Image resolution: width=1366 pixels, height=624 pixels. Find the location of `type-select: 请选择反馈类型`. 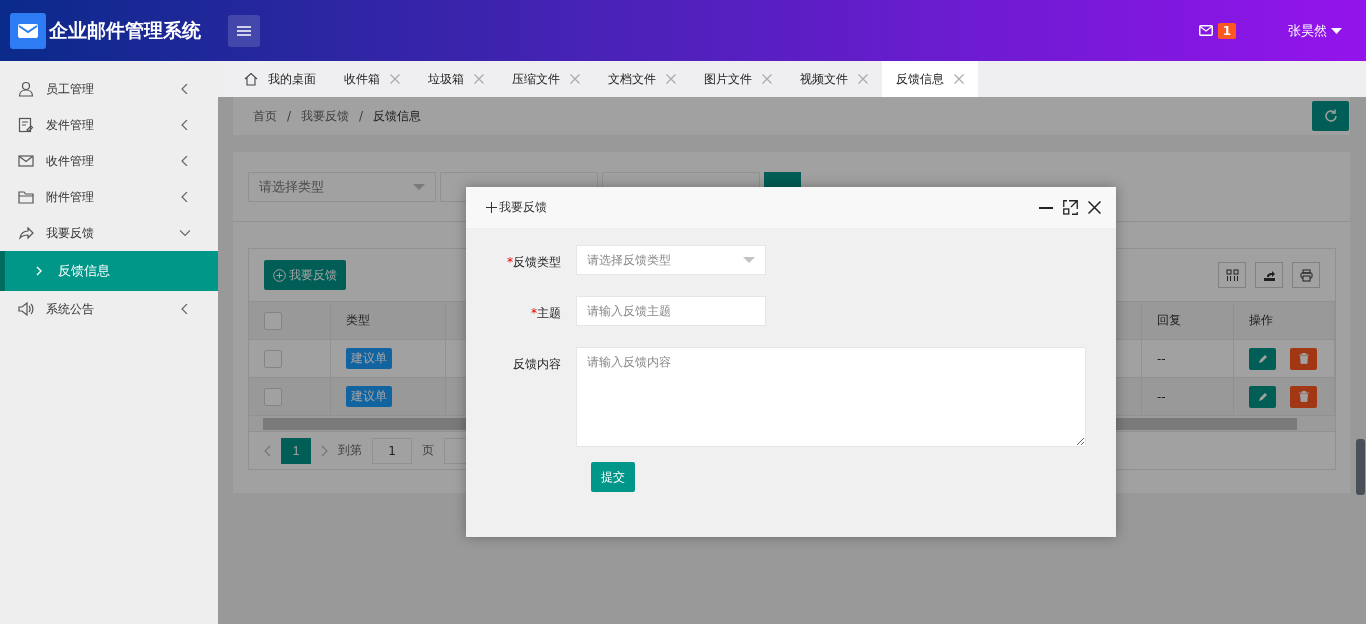

type-select: 请选择反馈类型 is located at coordinates (671, 260).